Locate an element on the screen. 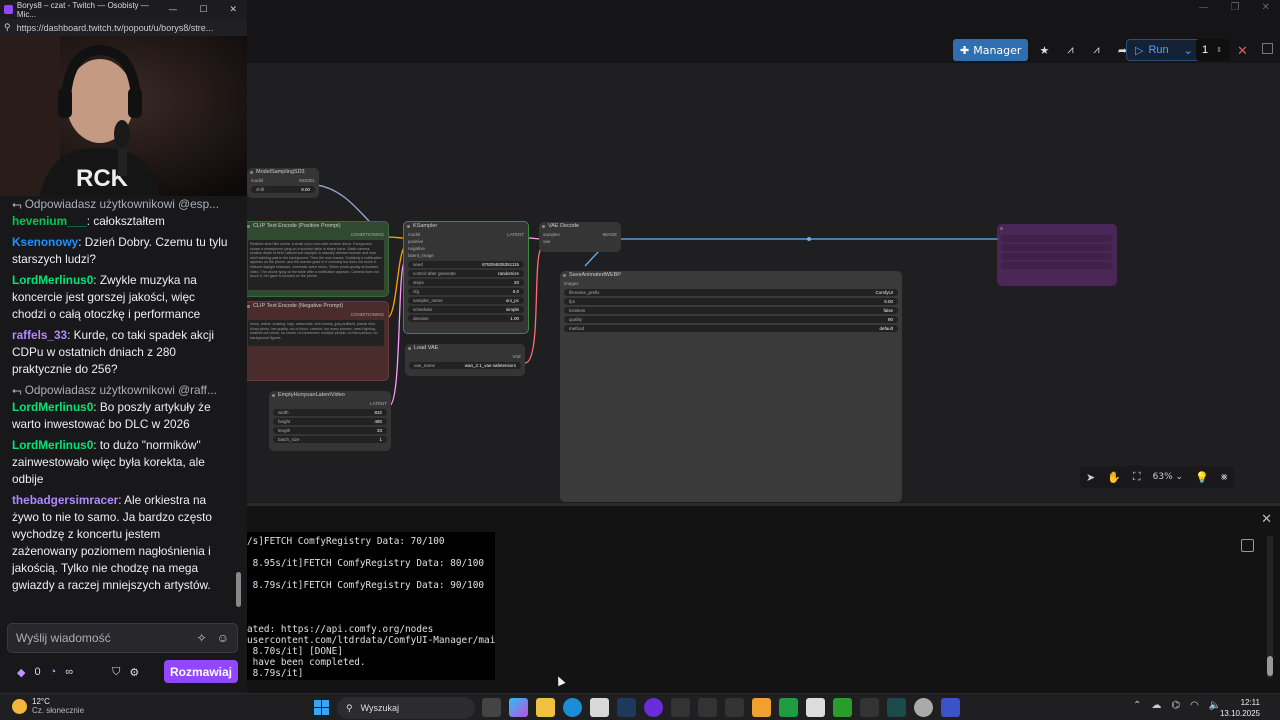  zoom-level: 63% ⌄ is located at coordinates (1168, 477).